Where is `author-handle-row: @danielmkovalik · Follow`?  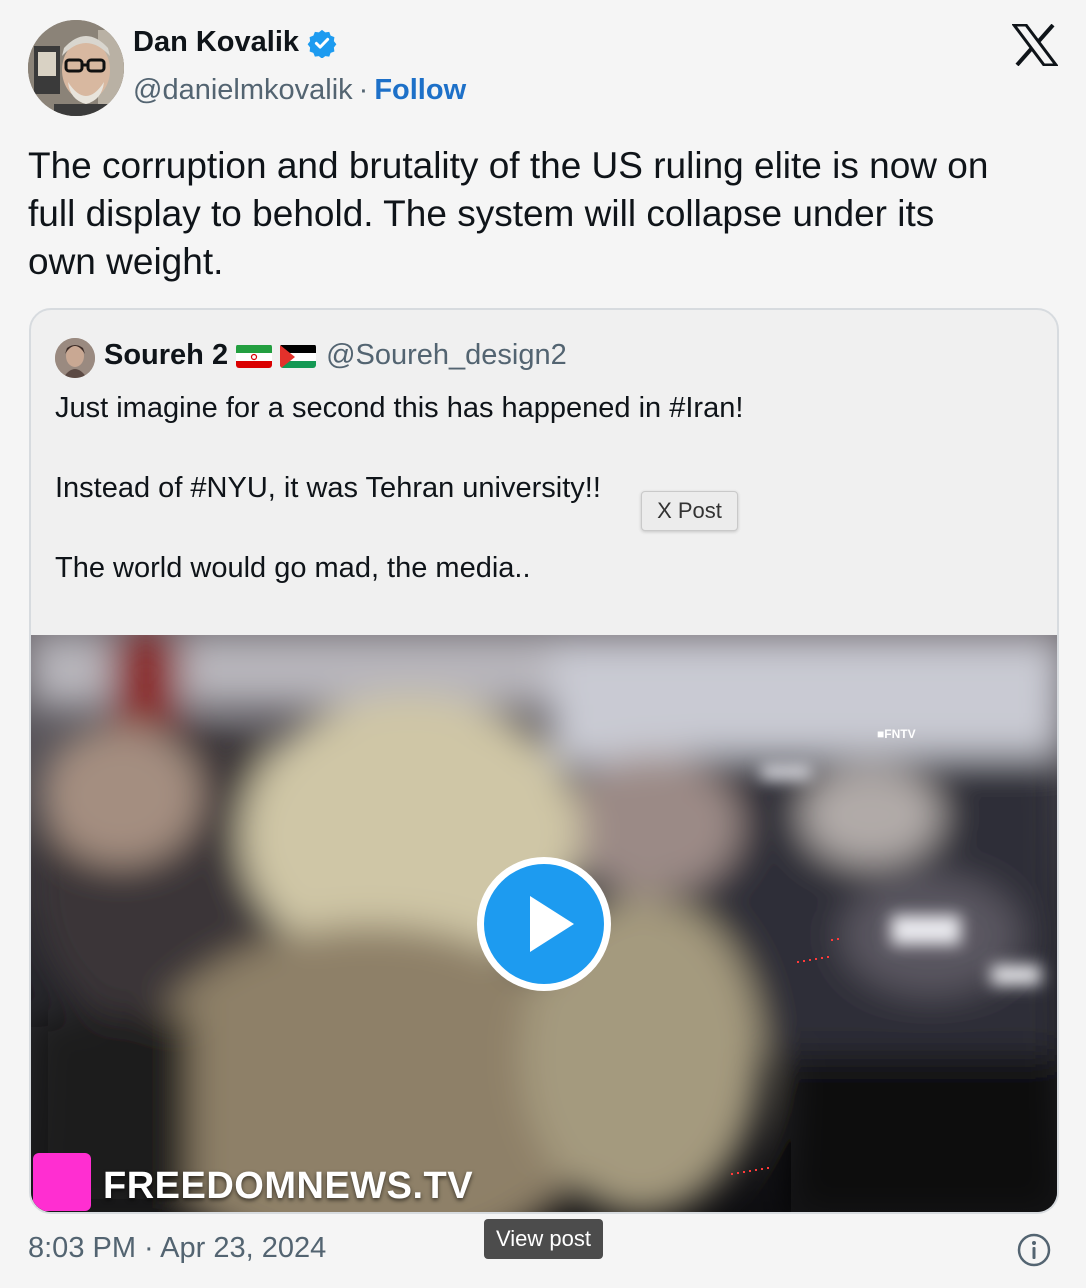 author-handle-row: @danielmkovalik · Follow is located at coordinates (299, 90).